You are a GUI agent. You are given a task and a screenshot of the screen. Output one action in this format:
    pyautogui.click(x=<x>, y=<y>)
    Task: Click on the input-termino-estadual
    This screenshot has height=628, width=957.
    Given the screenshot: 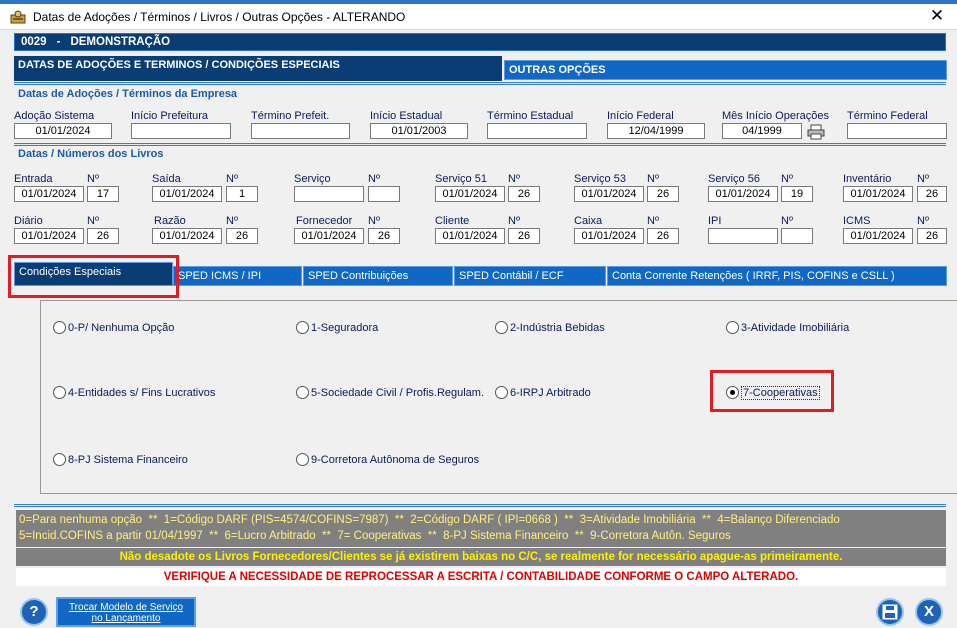 What is the action you would take?
    pyautogui.click(x=537, y=131)
    